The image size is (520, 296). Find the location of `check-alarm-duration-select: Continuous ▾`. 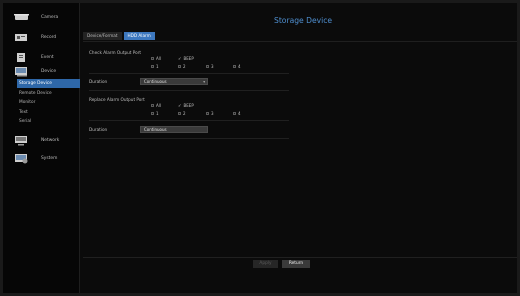

check-alarm-duration-select: Continuous ▾ is located at coordinates (174, 81).